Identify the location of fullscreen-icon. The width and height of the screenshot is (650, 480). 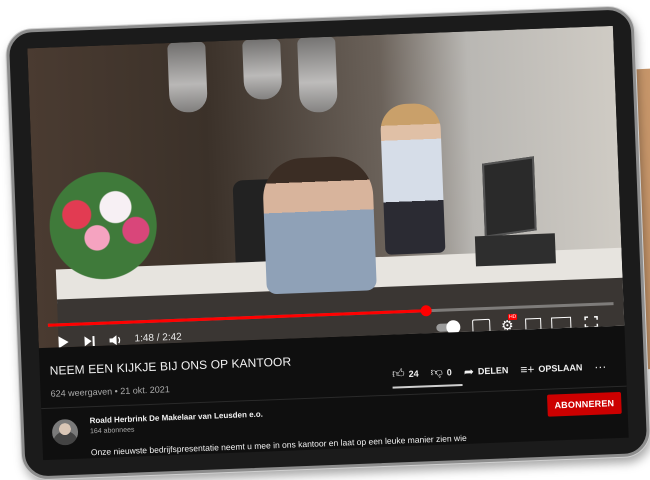
(591, 322).